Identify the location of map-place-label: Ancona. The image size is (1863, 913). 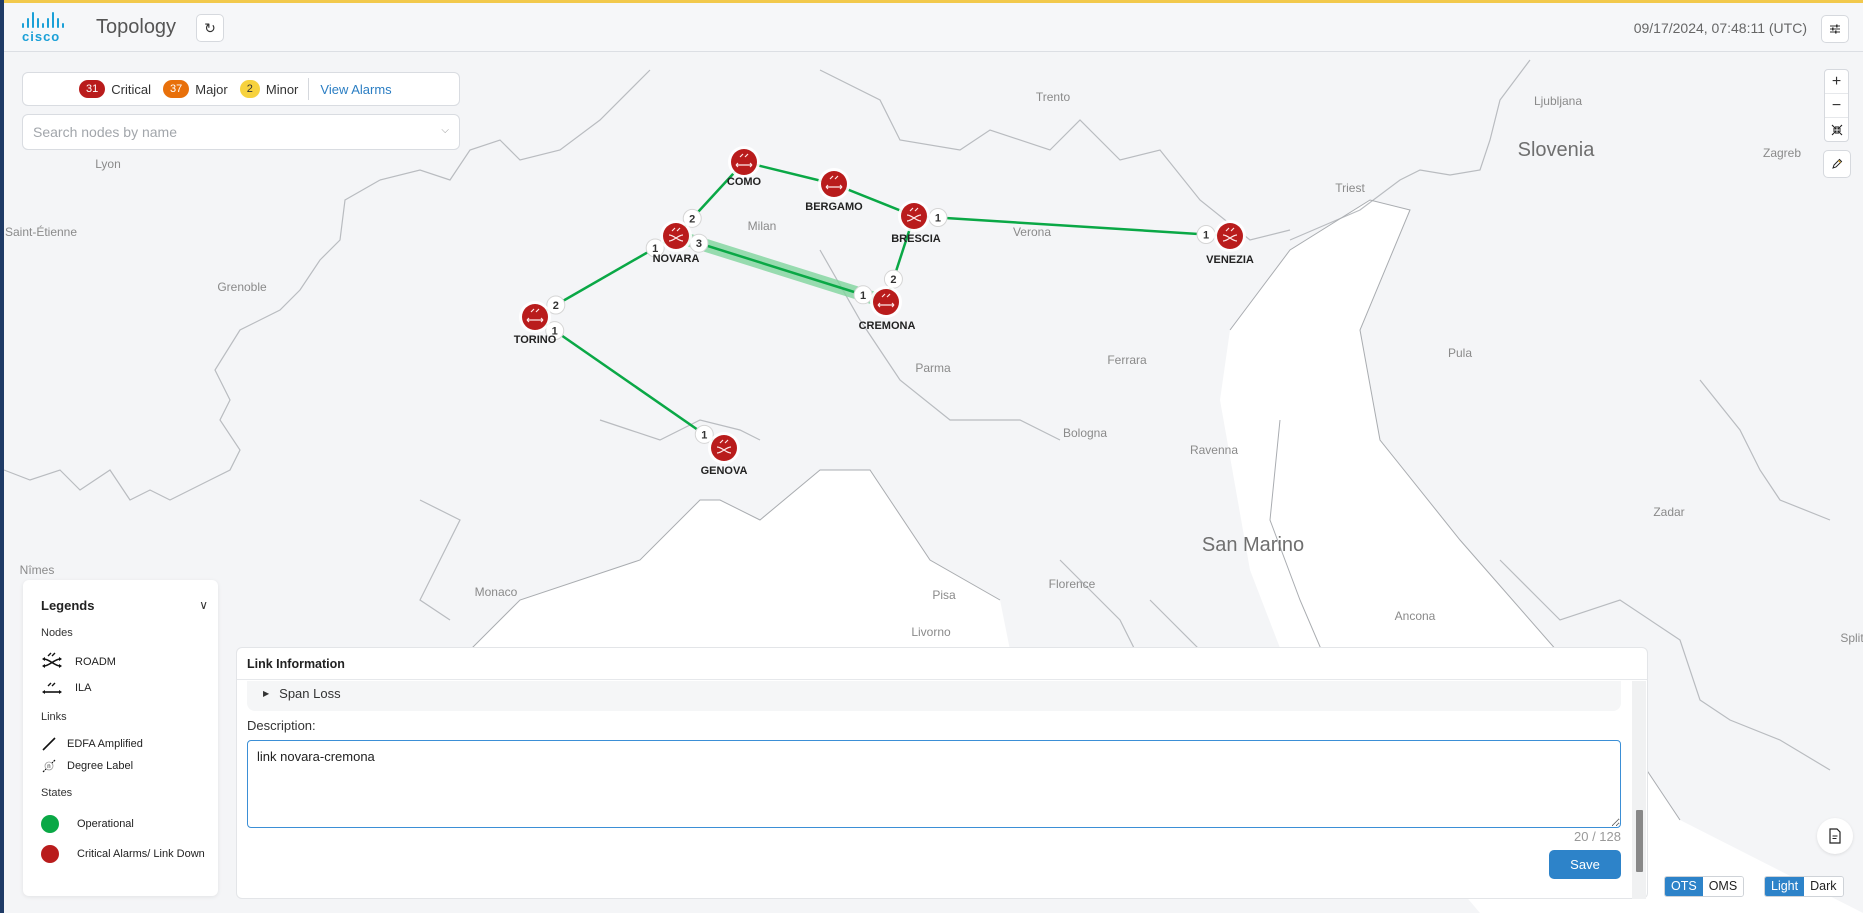
(1415, 616).